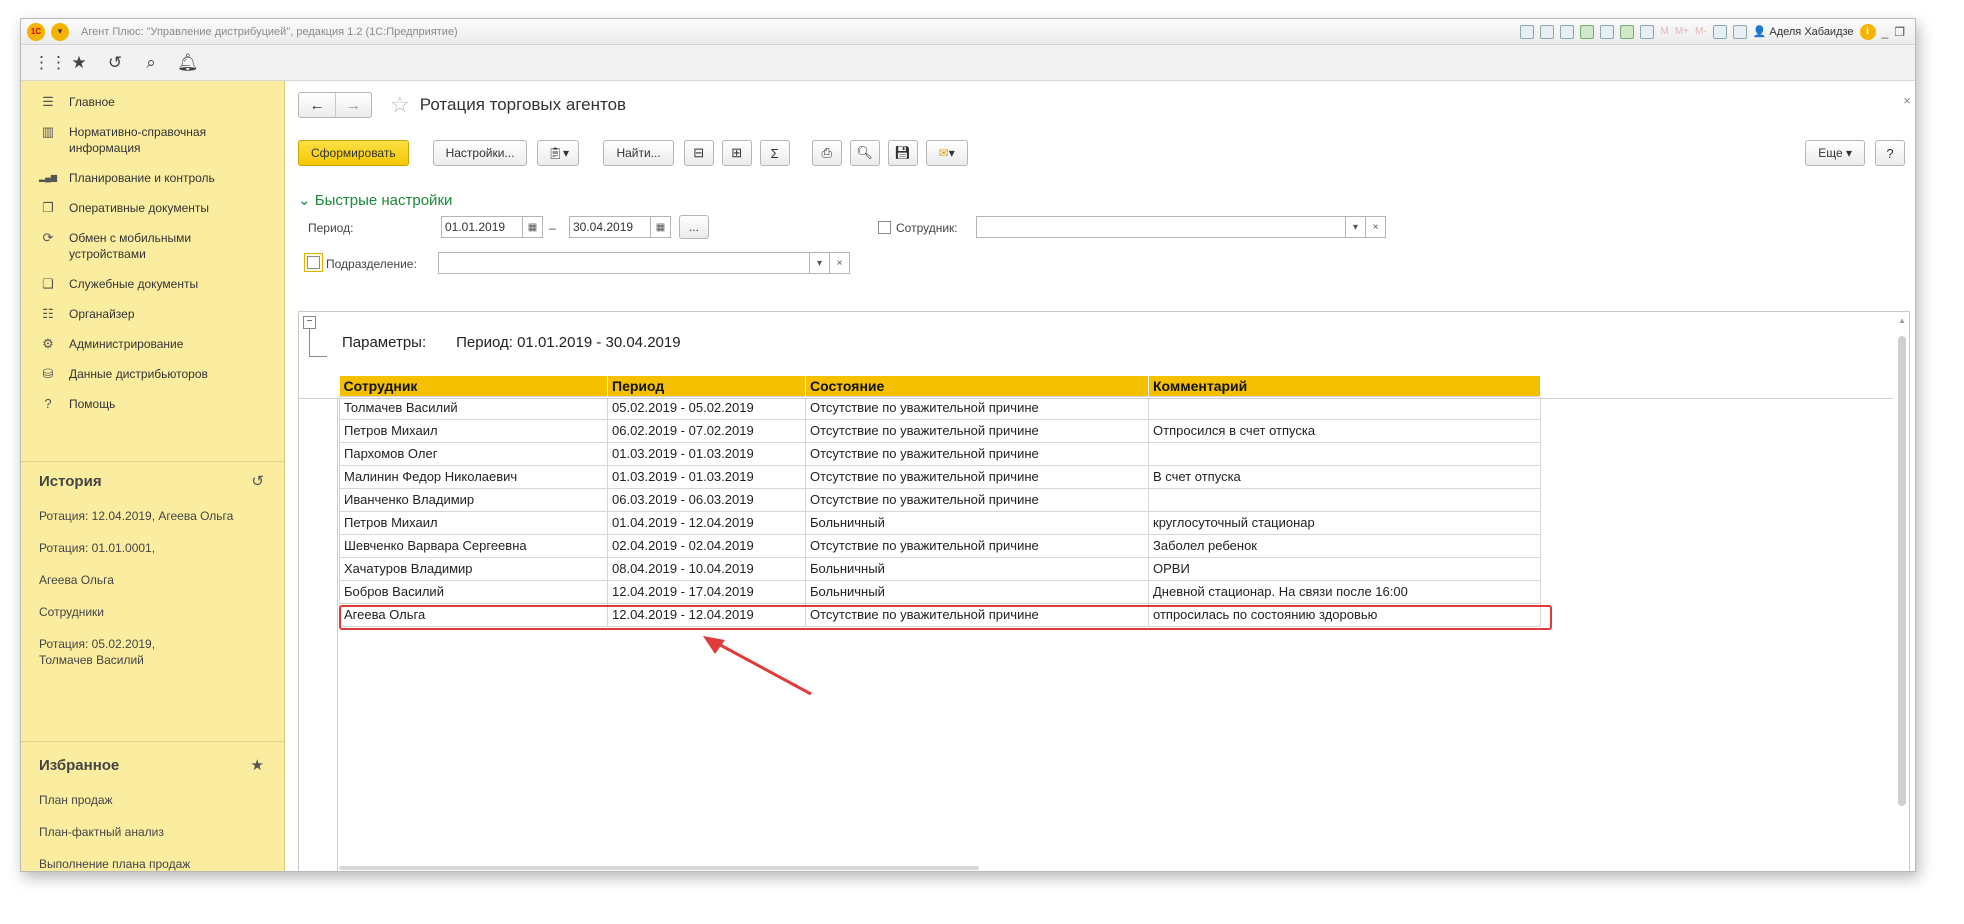  Describe the element at coordinates (115, 63) in the screenshot. I see `history-icon: ↺` at that location.